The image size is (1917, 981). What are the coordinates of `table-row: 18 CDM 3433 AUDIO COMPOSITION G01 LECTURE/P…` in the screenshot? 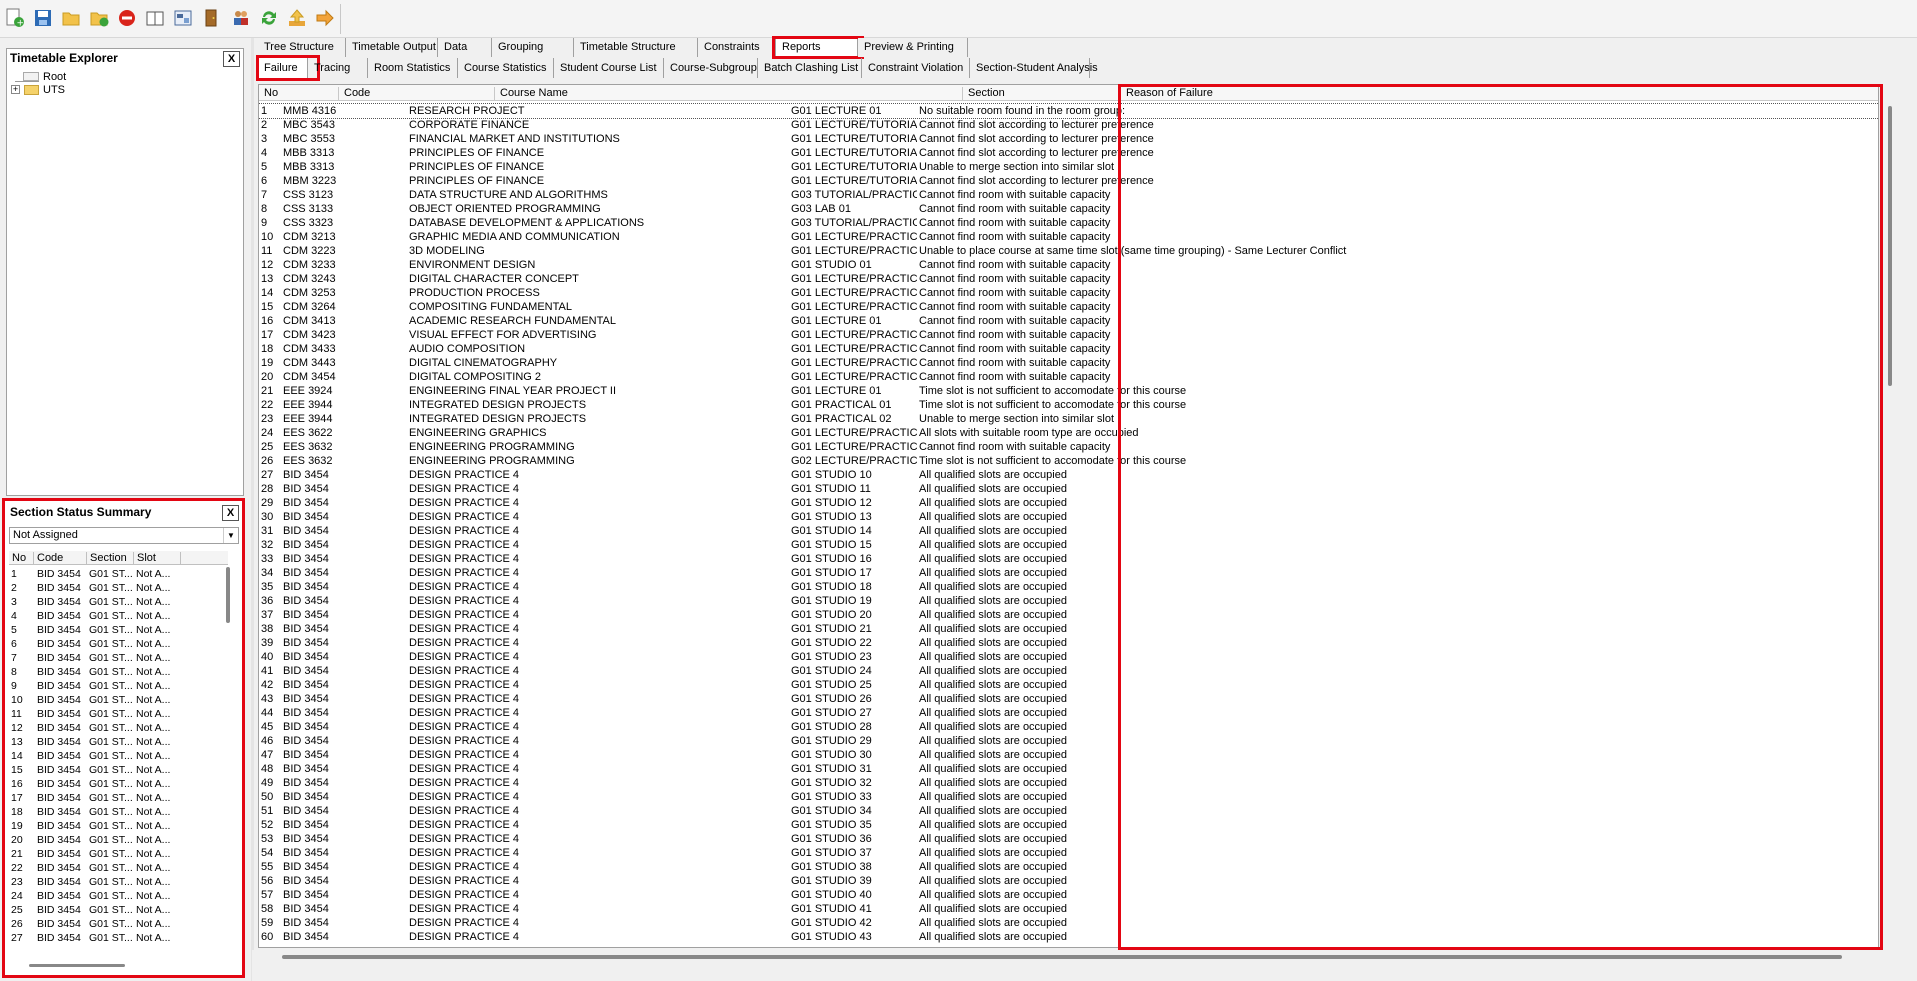 It's located at (1068, 349).